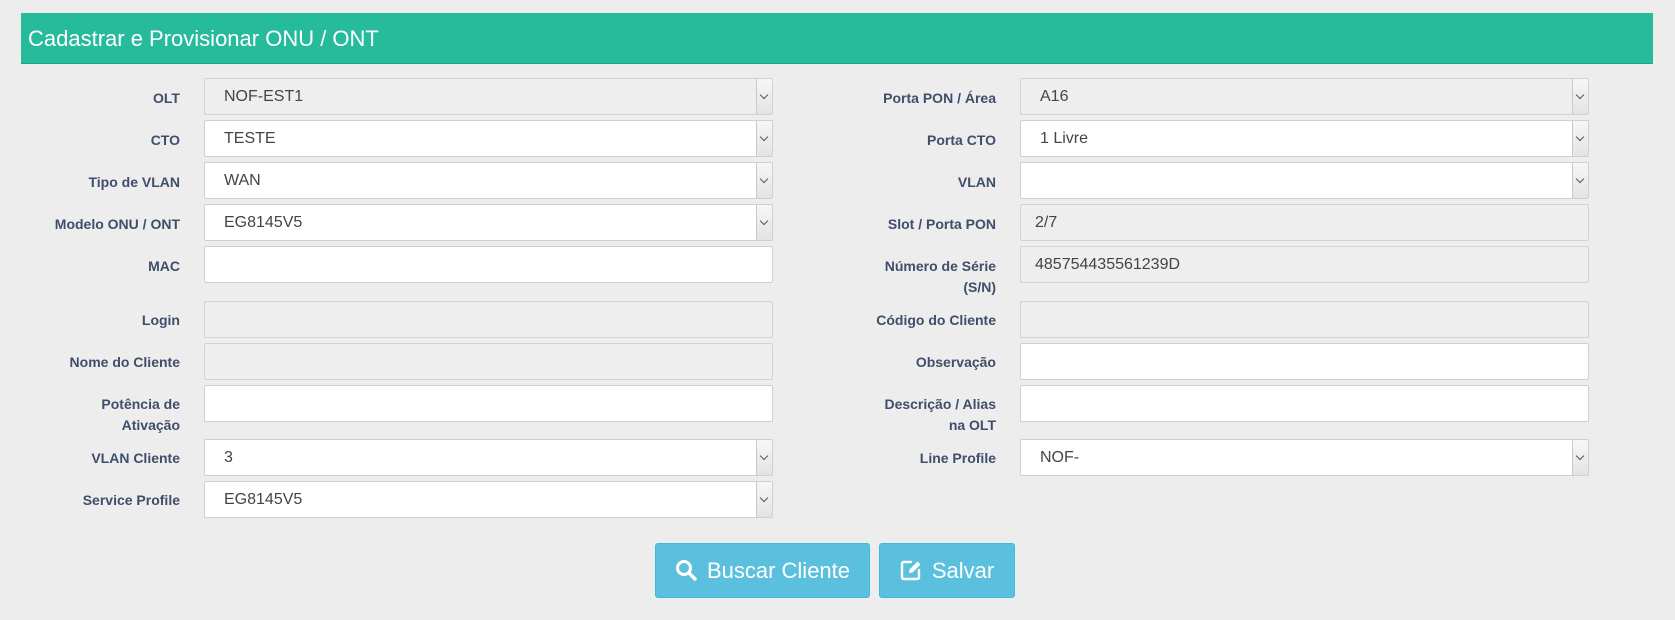 The width and height of the screenshot is (1675, 620). I want to click on potencia-label: Potência de Ativação, so click(110, 415).